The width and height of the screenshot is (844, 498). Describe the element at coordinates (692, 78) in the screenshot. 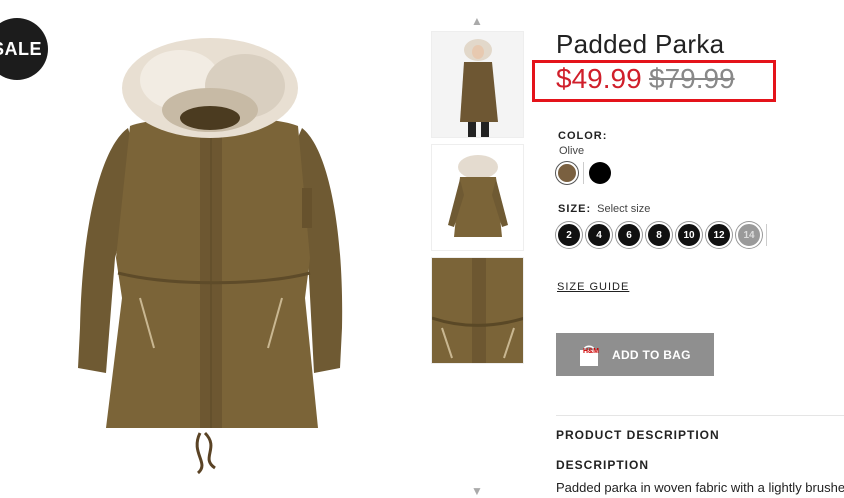

I see `original-price: $79.99` at that location.